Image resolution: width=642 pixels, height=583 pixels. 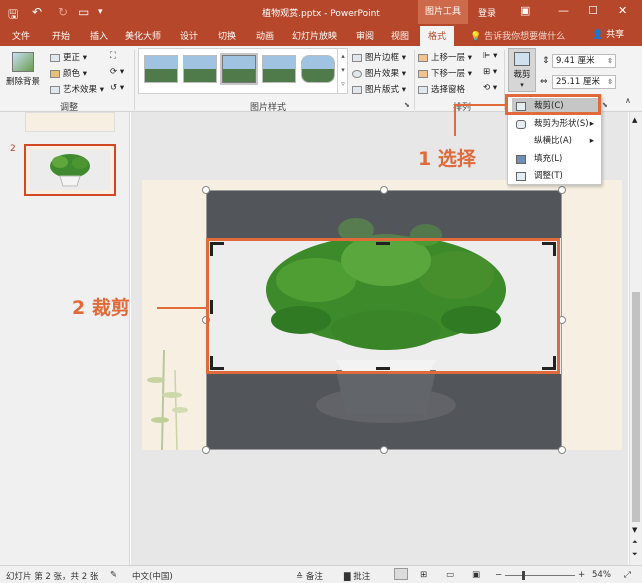 I want to click on customize-qat-icon: ▾, so click(x=100, y=12).